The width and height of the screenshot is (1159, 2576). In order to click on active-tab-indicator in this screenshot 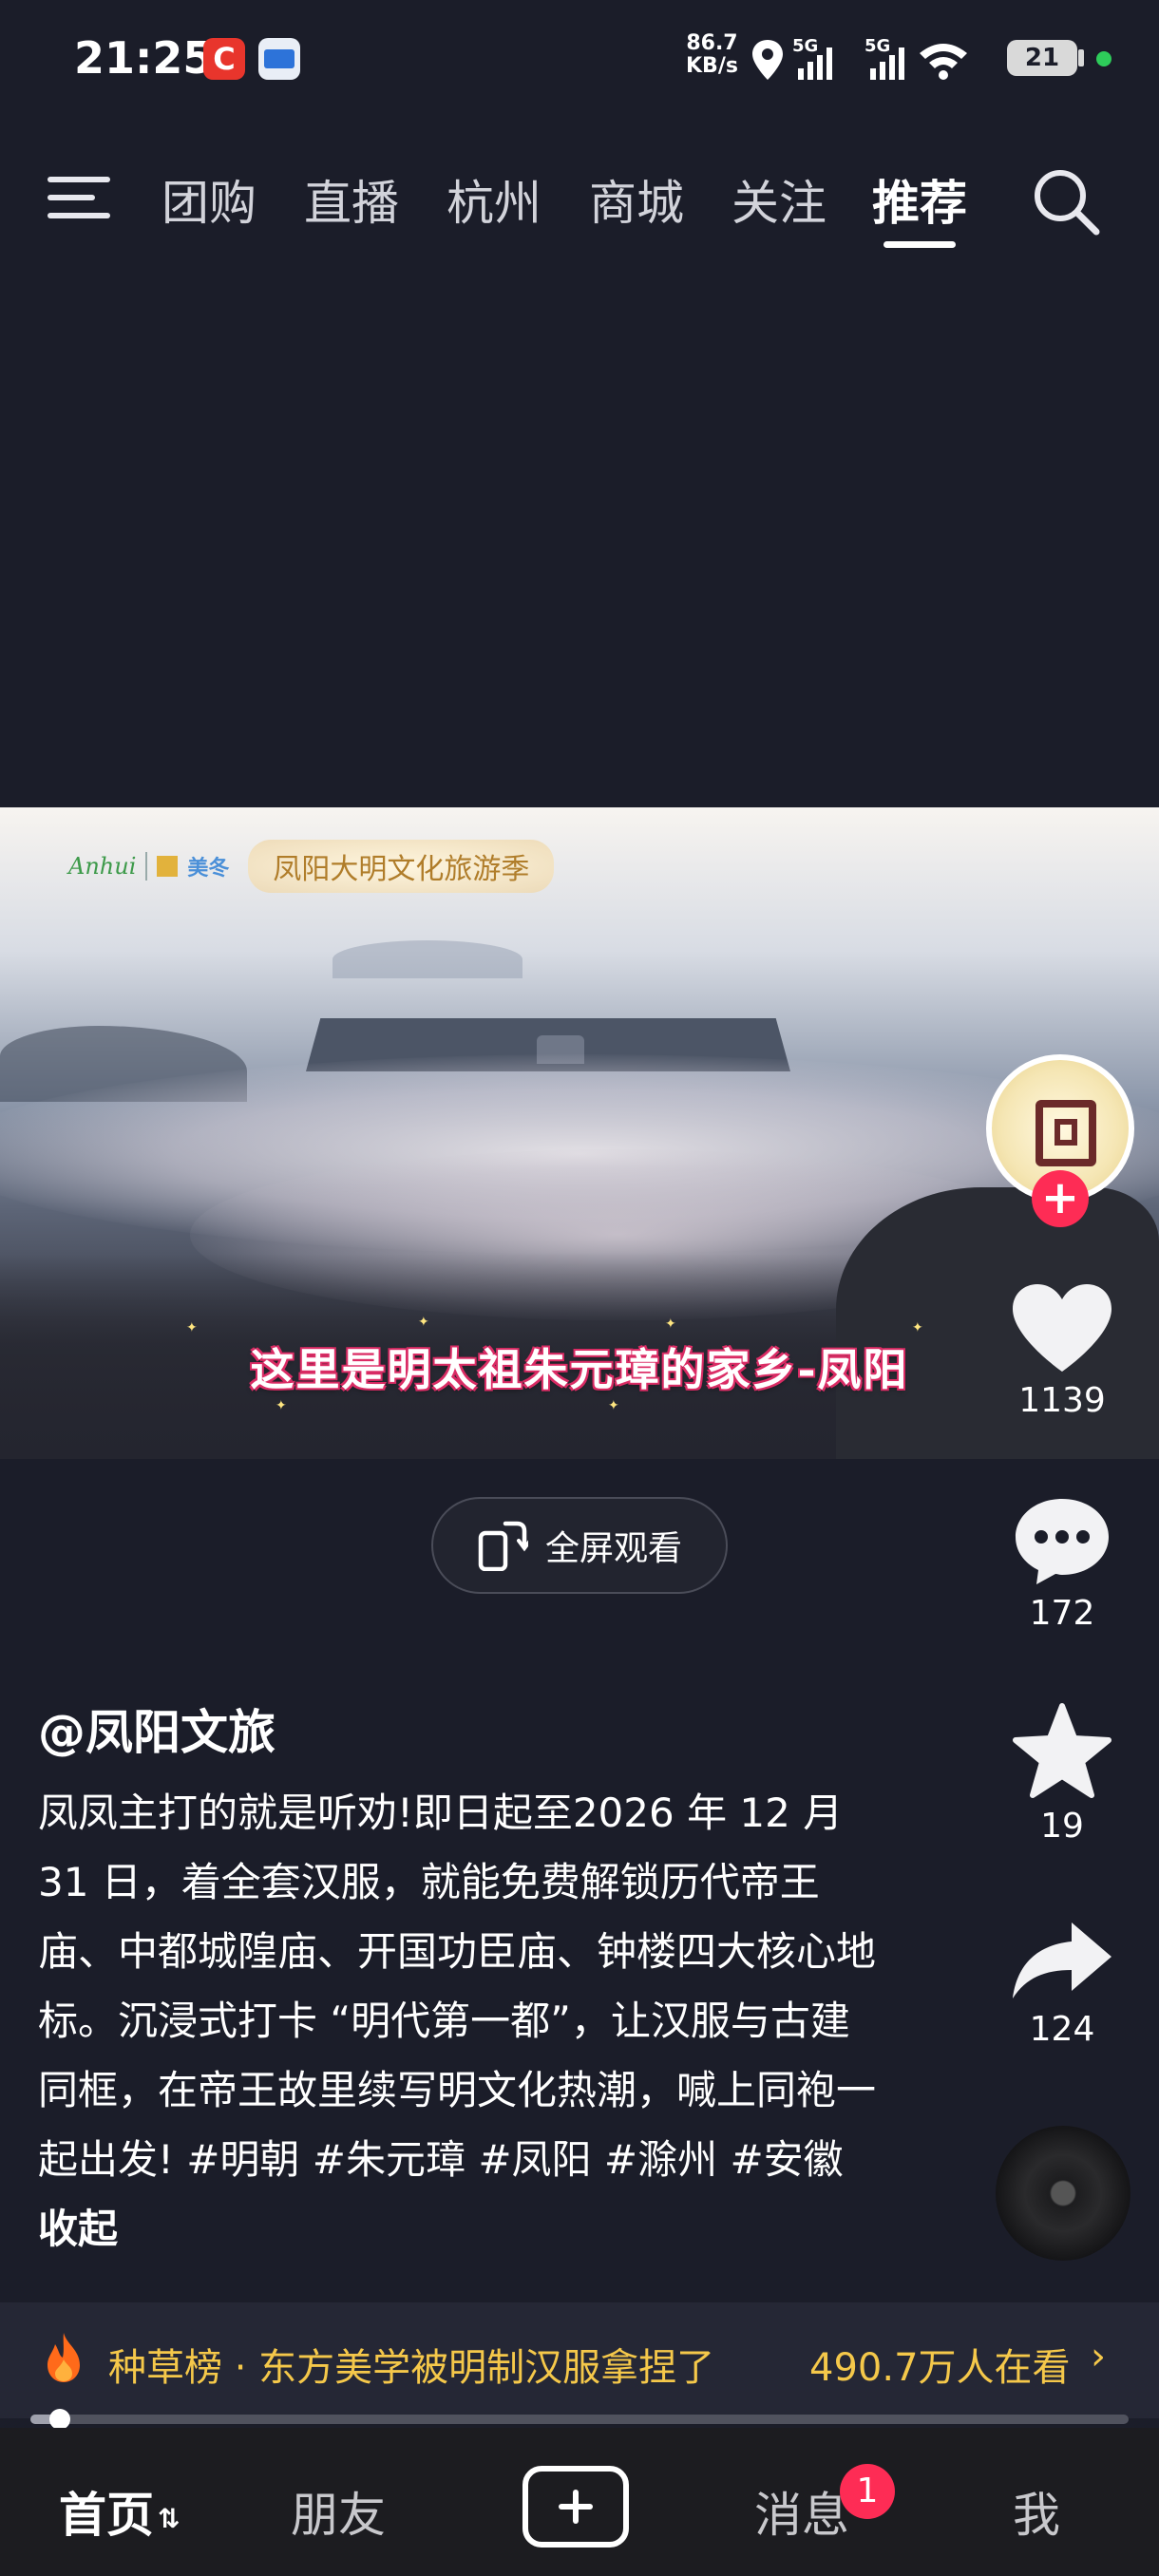, I will do `click(920, 245)`.